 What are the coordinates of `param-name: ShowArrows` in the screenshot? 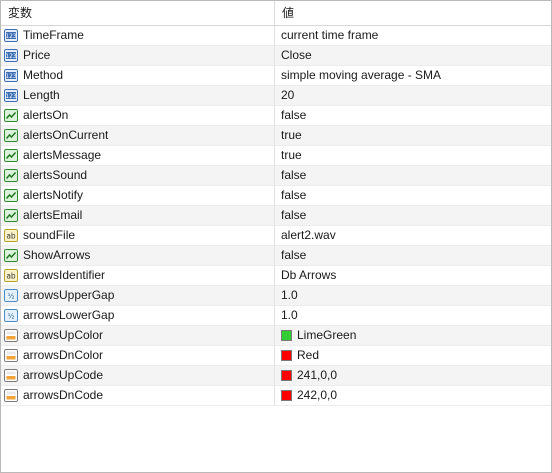 It's located at (57, 255).